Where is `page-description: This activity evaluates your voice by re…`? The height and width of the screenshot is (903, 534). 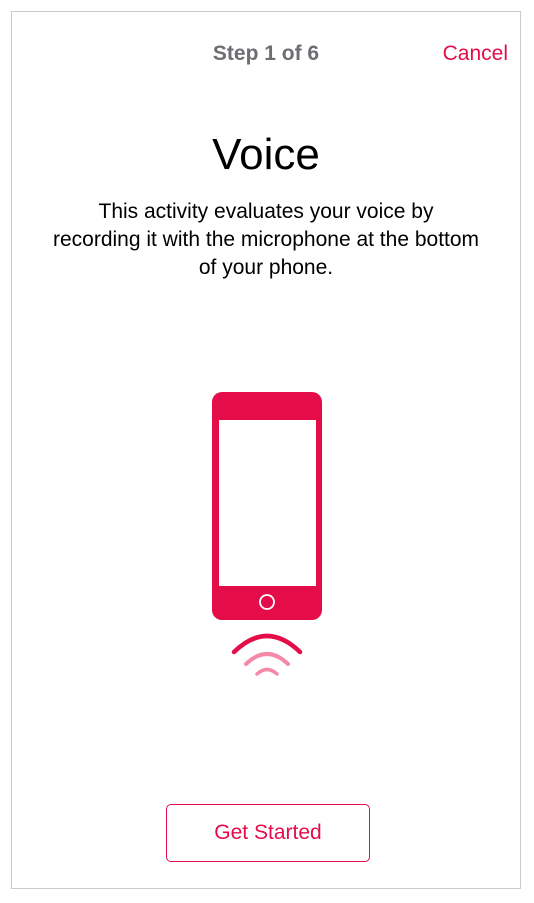 page-description: This activity evaluates your voice by re… is located at coordinates (266, 239).